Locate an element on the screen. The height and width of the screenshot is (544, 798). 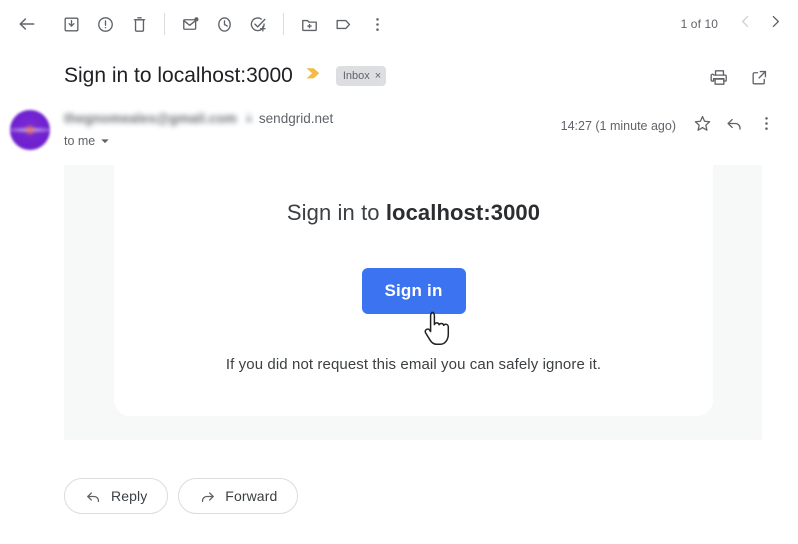
sender-meta: 14:27 (1 minute ago) is located at coordinates (671, 126).